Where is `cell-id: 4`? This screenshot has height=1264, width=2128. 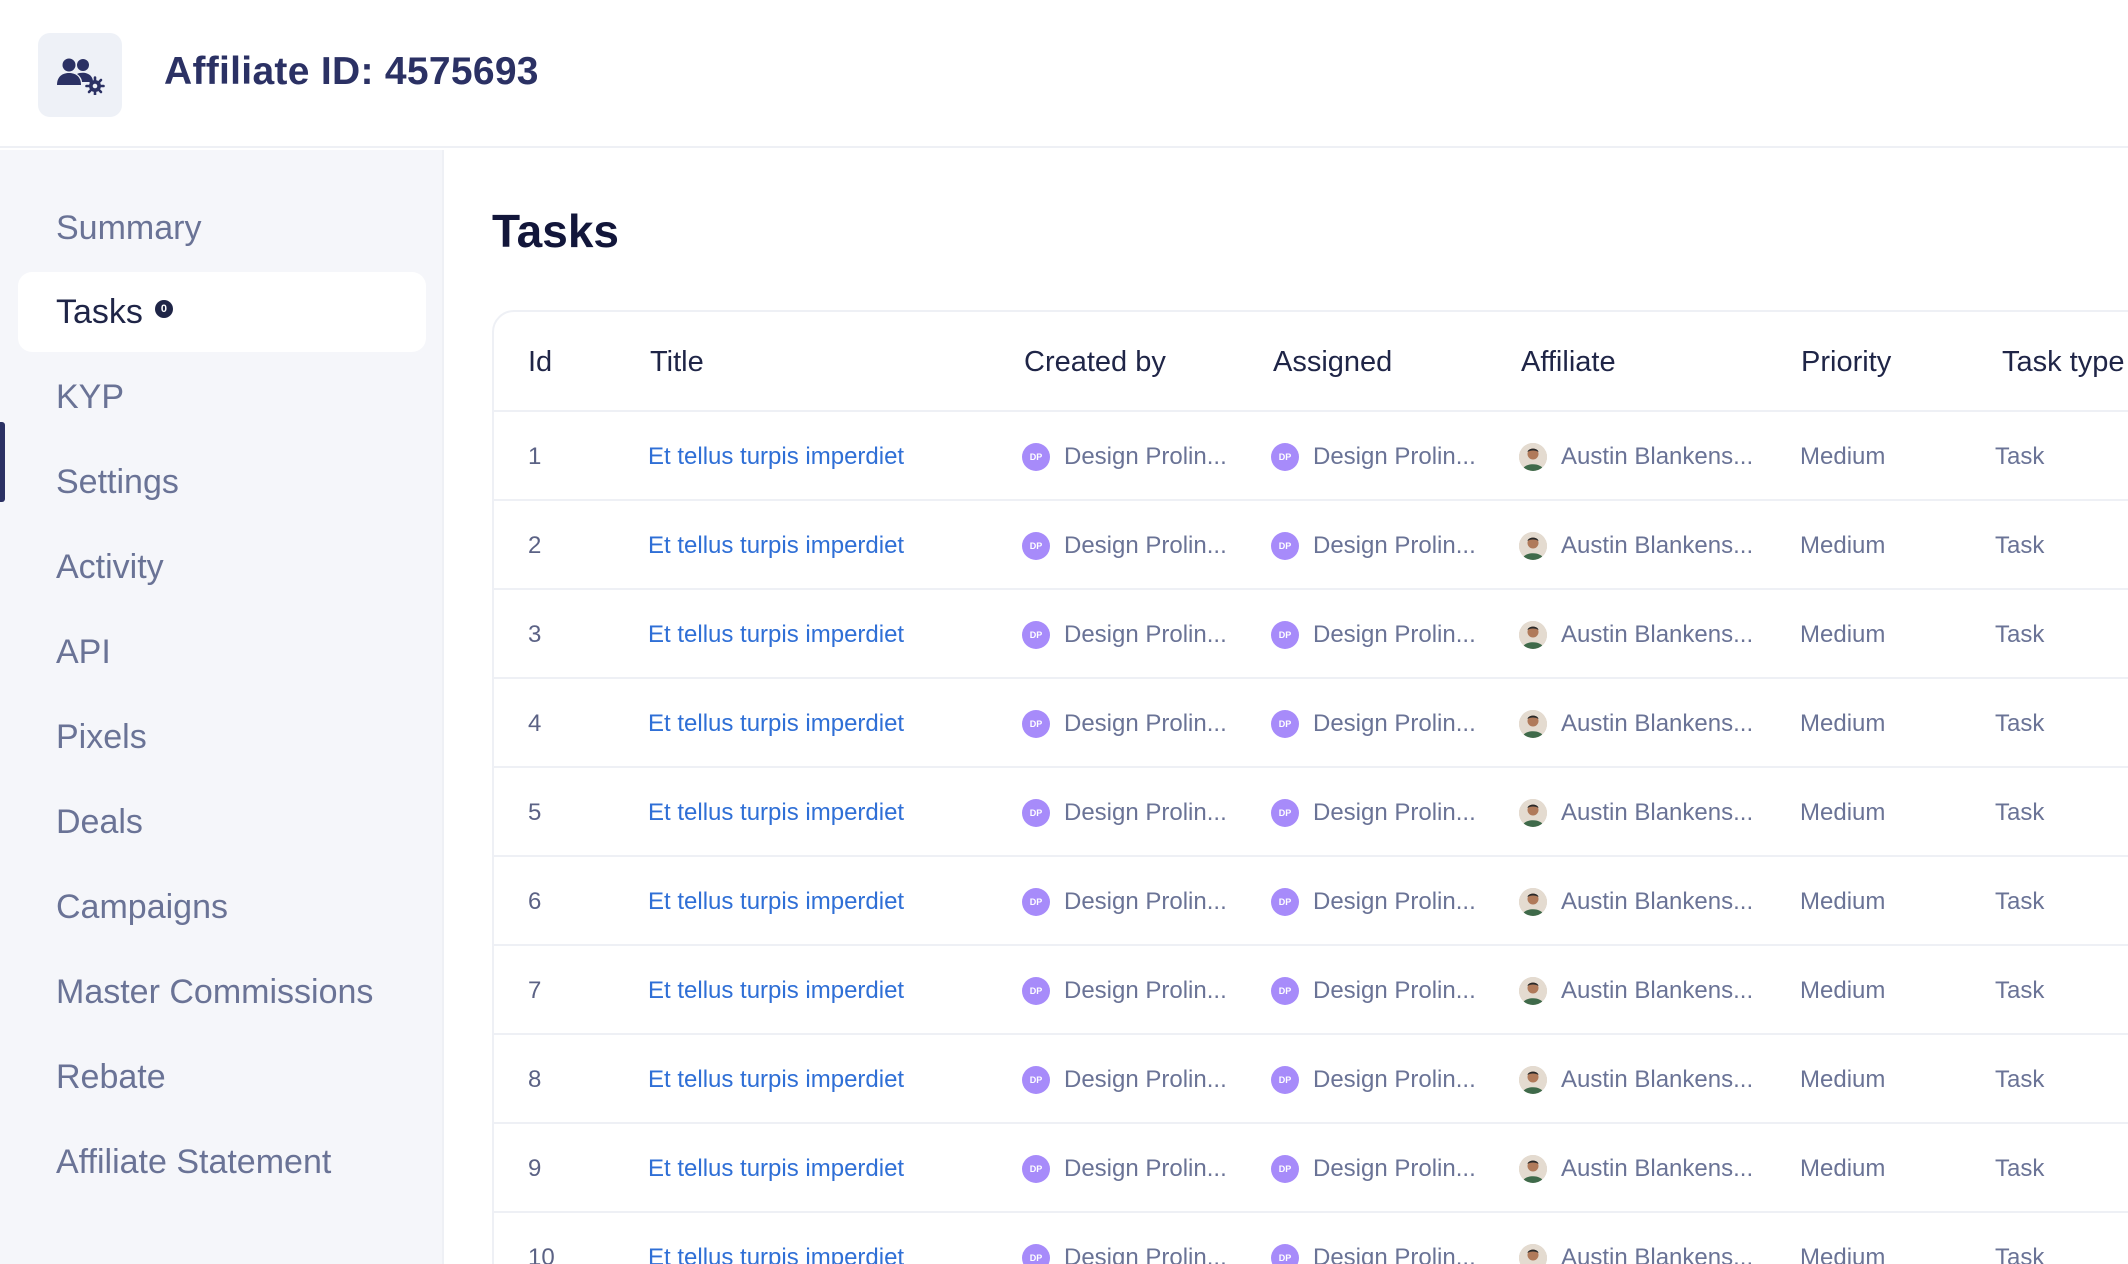 cell-id: 4 is located at coordinates (535, 723).